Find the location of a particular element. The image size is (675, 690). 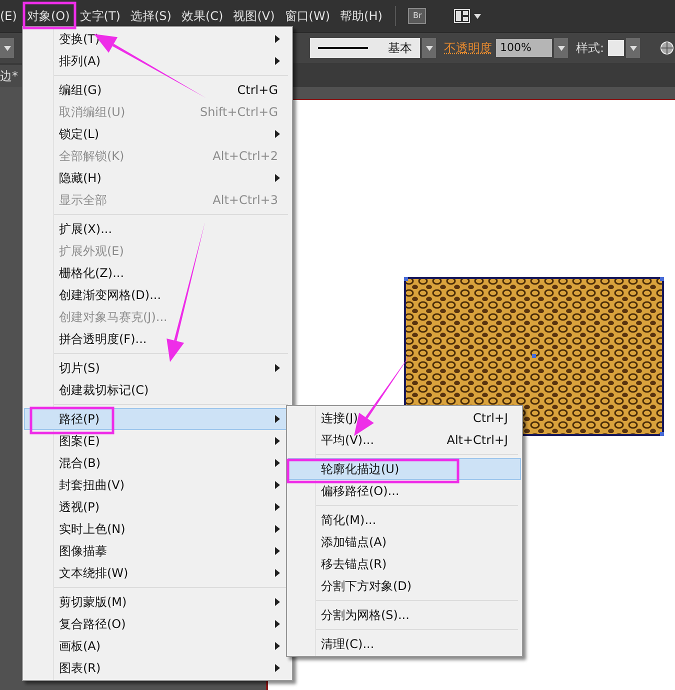

menu-item: 连接(J) Ctrl+J is located at coordinates (404, 418).